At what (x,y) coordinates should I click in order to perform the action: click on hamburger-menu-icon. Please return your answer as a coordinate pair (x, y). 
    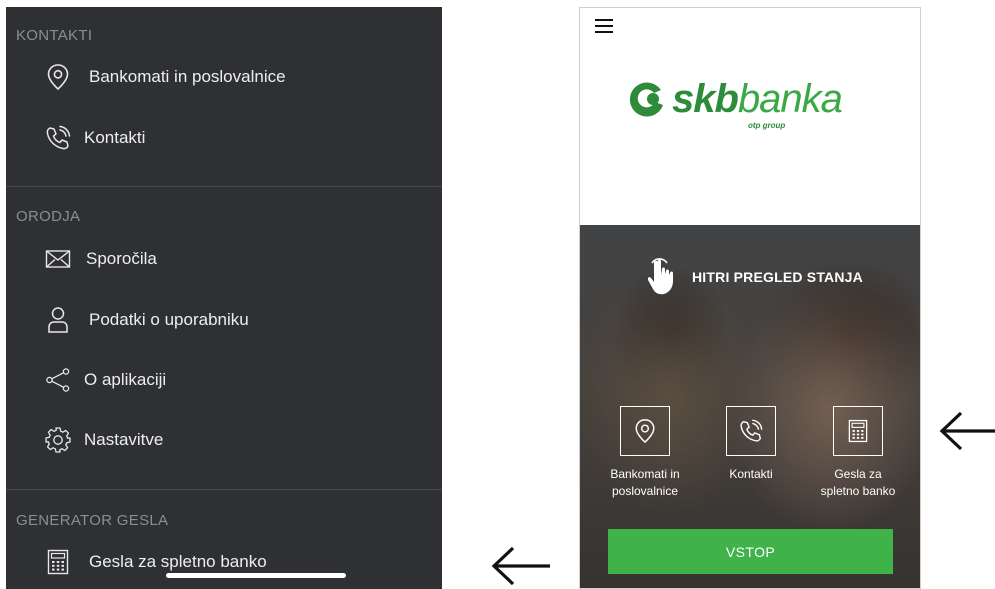
    Looking at the image, I should click on (604, 26).